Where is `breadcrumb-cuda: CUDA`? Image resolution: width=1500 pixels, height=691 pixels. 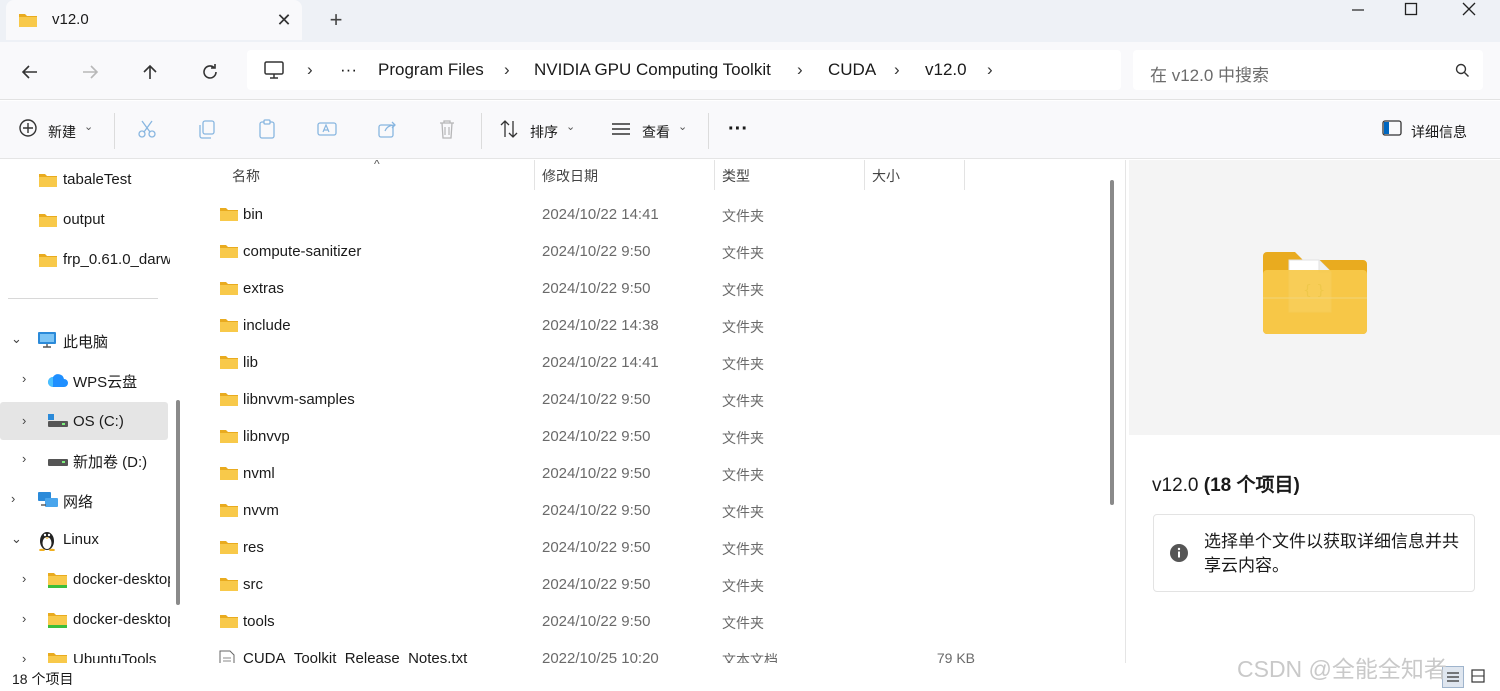
breadcrumb-cuda: CUDA is located at coordinates (852, 70).